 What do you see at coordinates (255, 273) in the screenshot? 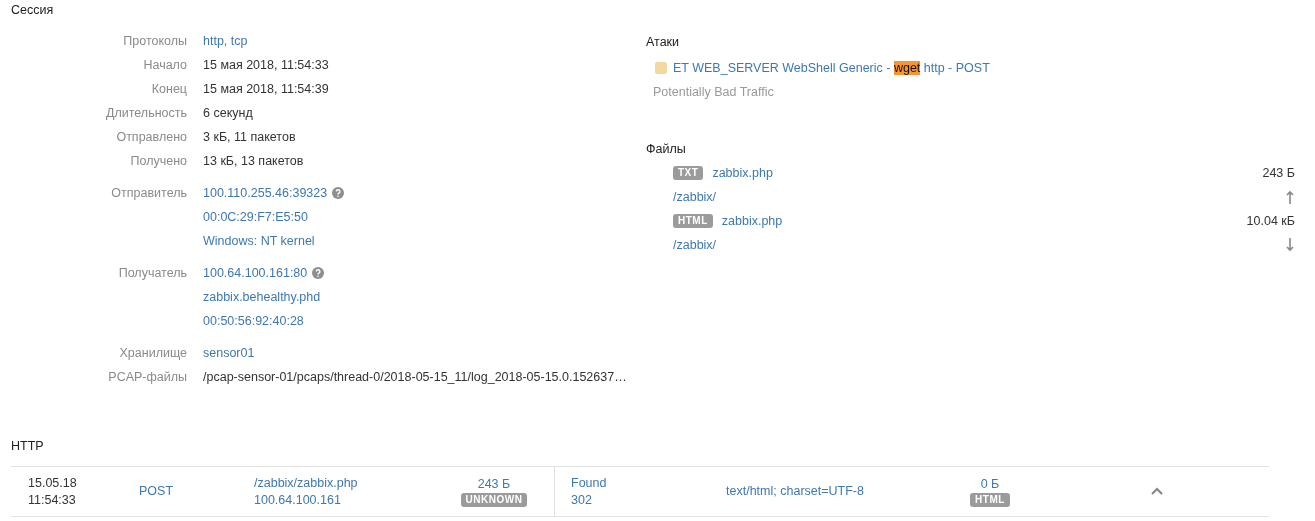
I see `field-link: 100.64.100.161:80` at bounding box center [255, 273].